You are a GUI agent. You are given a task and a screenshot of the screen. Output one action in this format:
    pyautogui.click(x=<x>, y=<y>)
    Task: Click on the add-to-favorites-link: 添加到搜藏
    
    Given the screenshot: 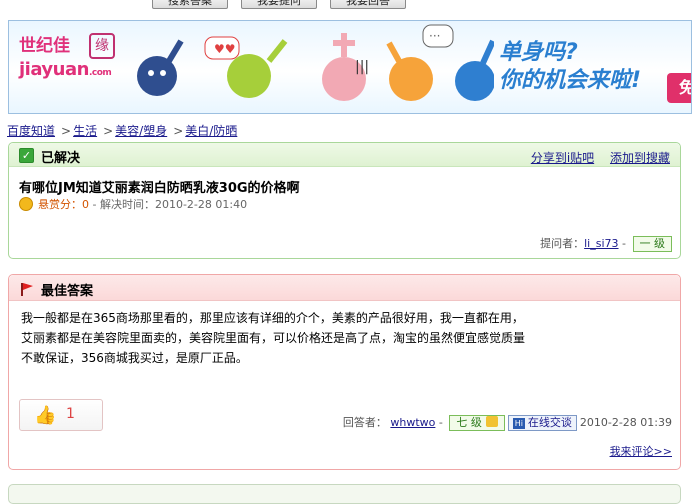 What is the action you would take?
    pyautogui.click(x=640, y=158)
    